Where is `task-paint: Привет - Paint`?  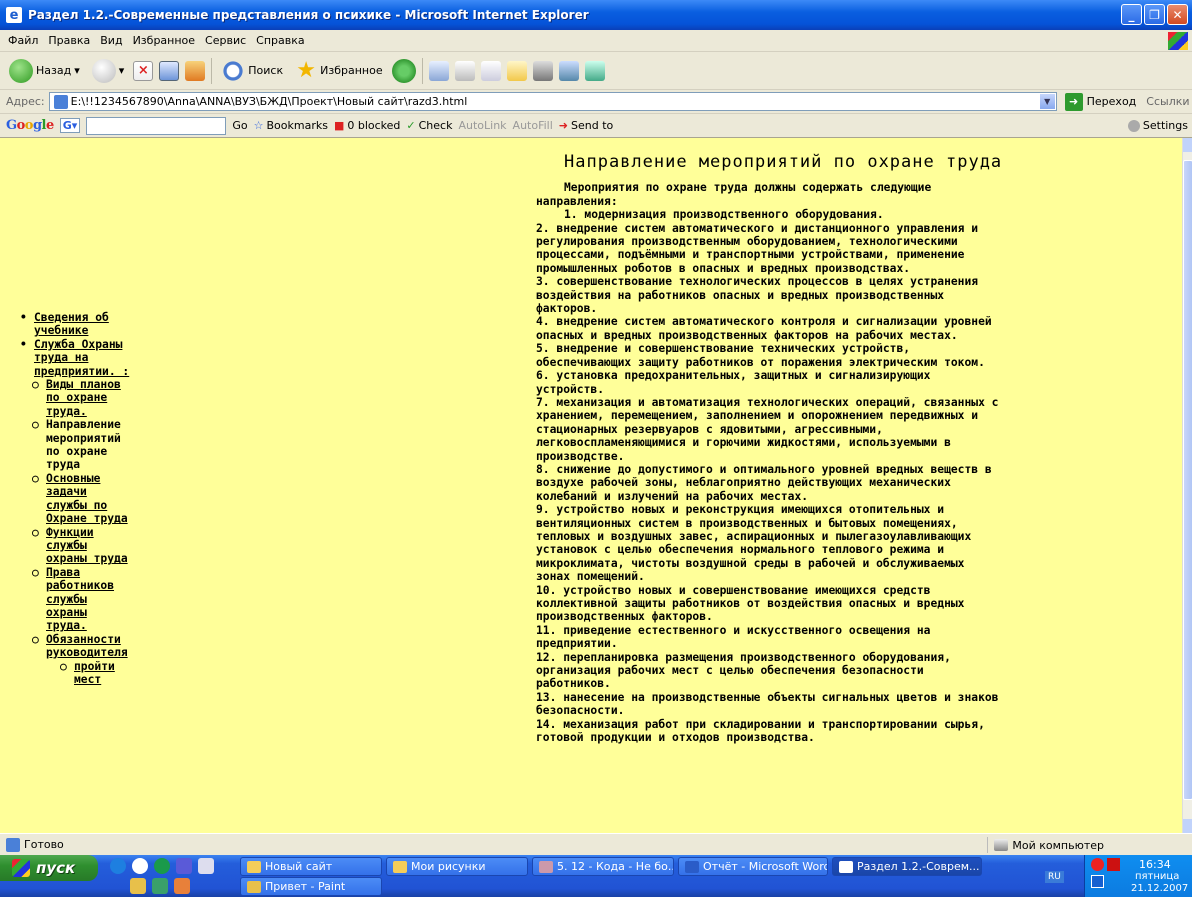
task-paint: Привет - Paint is located at coordinates (311, 886).